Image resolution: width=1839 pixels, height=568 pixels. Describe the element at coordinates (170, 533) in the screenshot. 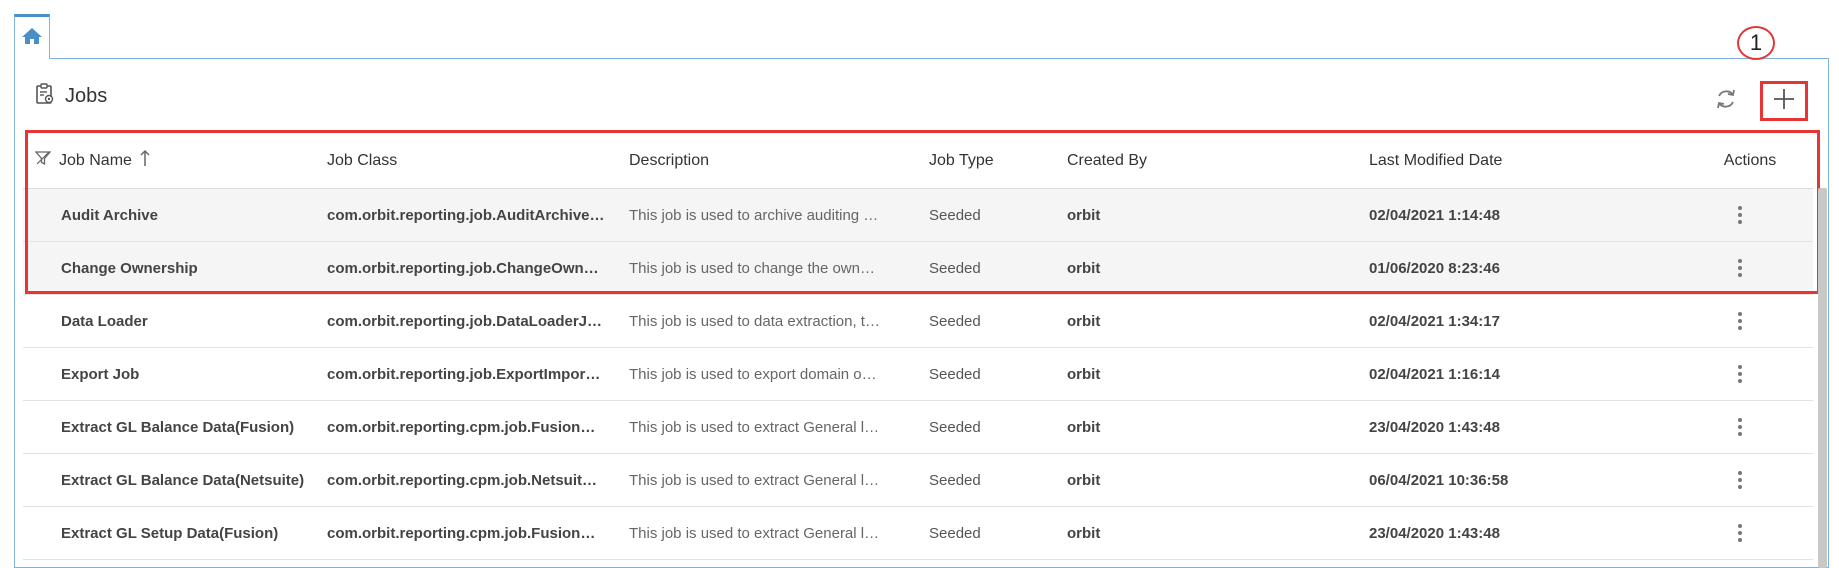

I see `job-name: Extract GL Setup Data(Fusion)` at that location.